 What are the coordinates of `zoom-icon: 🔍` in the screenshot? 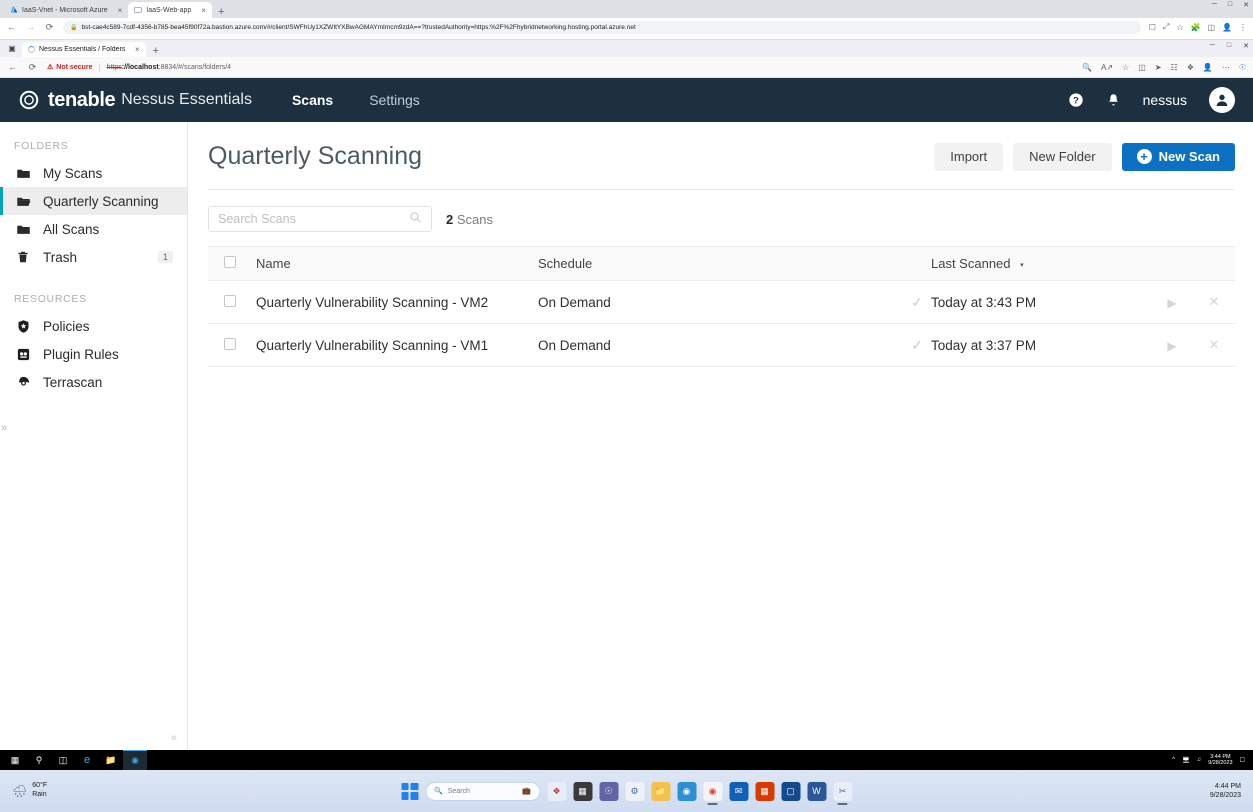 It's located at (1087, 67).